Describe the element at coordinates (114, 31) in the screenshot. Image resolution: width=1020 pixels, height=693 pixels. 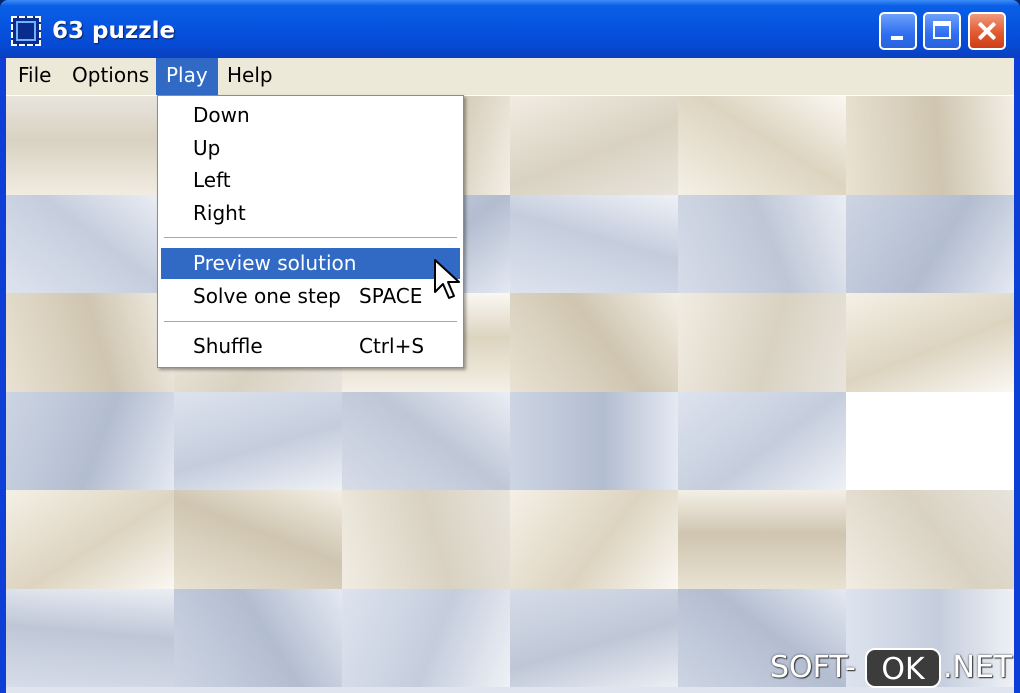
I see `window-title: 63 puzzle` at that location.